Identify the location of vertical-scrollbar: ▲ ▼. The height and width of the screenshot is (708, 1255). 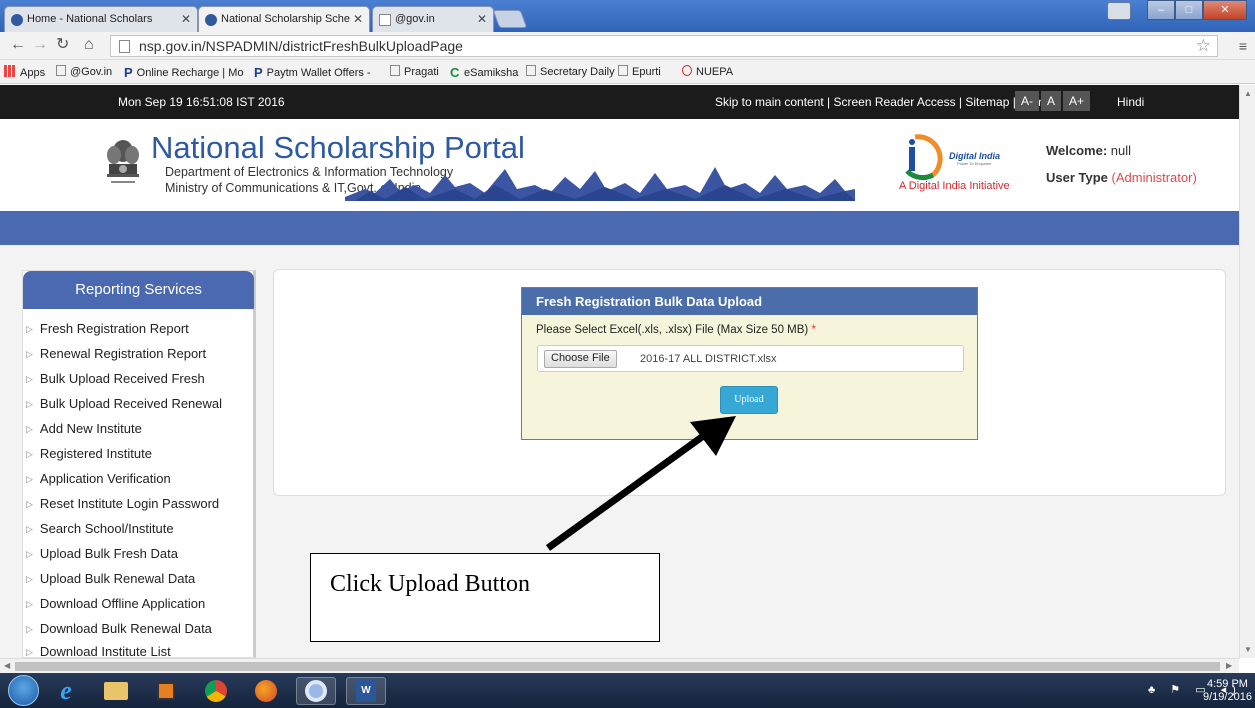
(1247, 371).